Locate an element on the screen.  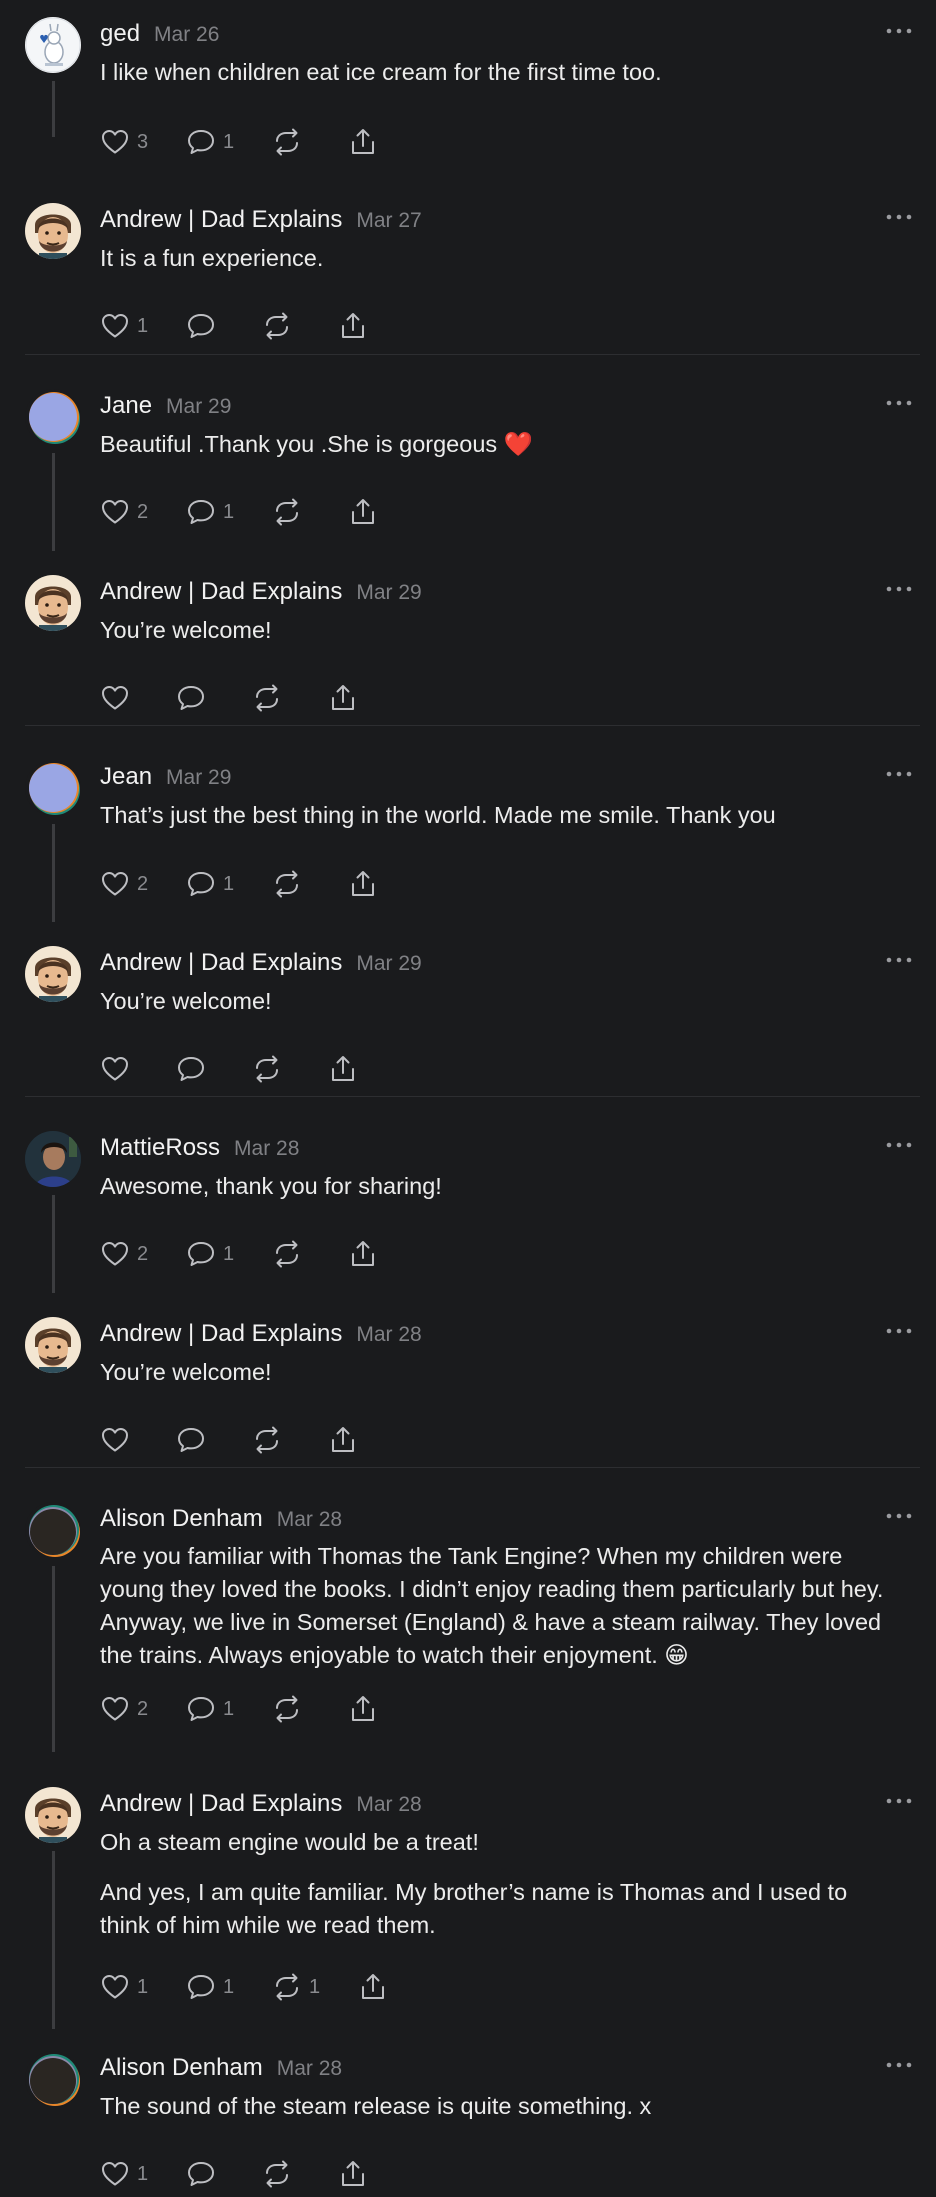
like-count: 1 is located at coordinates (143, 325).